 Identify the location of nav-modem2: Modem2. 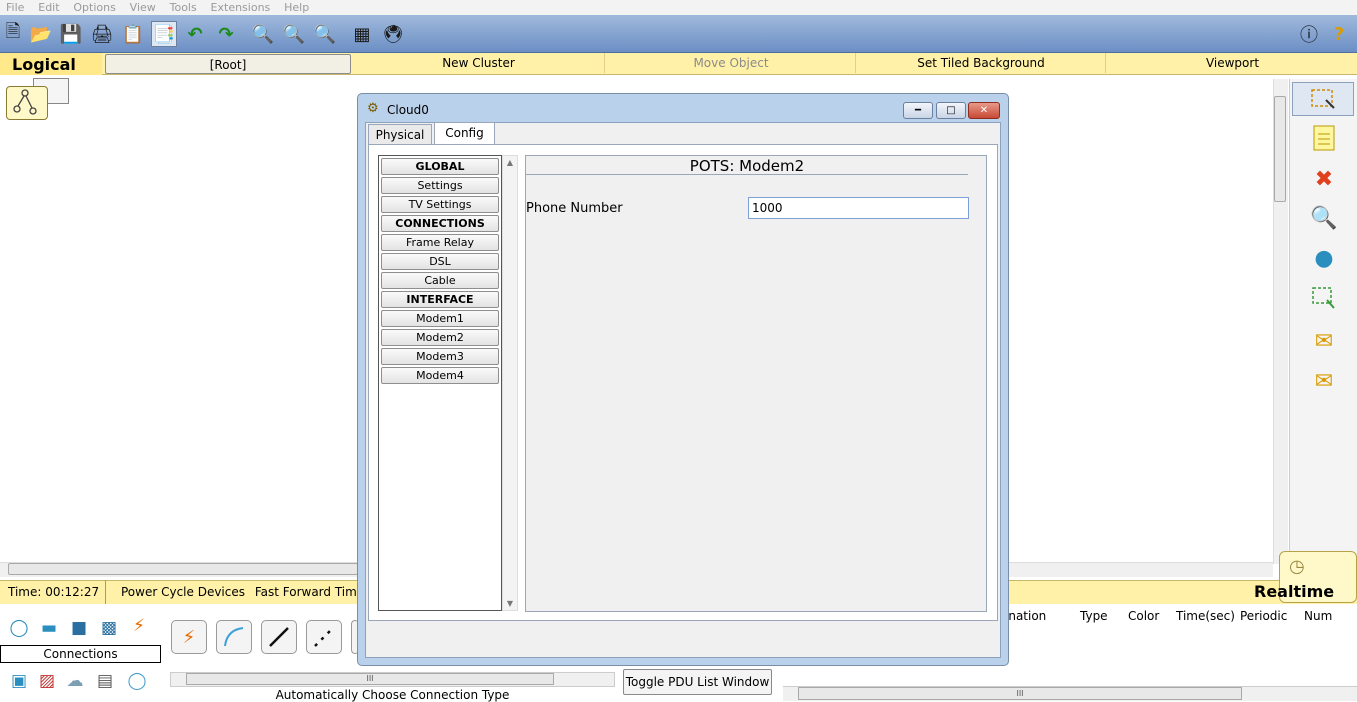
(440, 337).